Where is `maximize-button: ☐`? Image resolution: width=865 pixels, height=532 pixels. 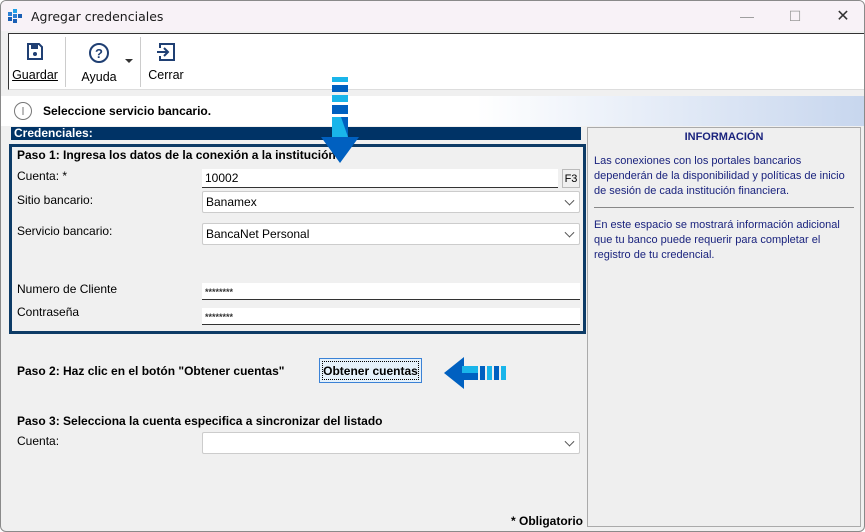
maximize-button: ☐ is located at coordinates (795, 16).